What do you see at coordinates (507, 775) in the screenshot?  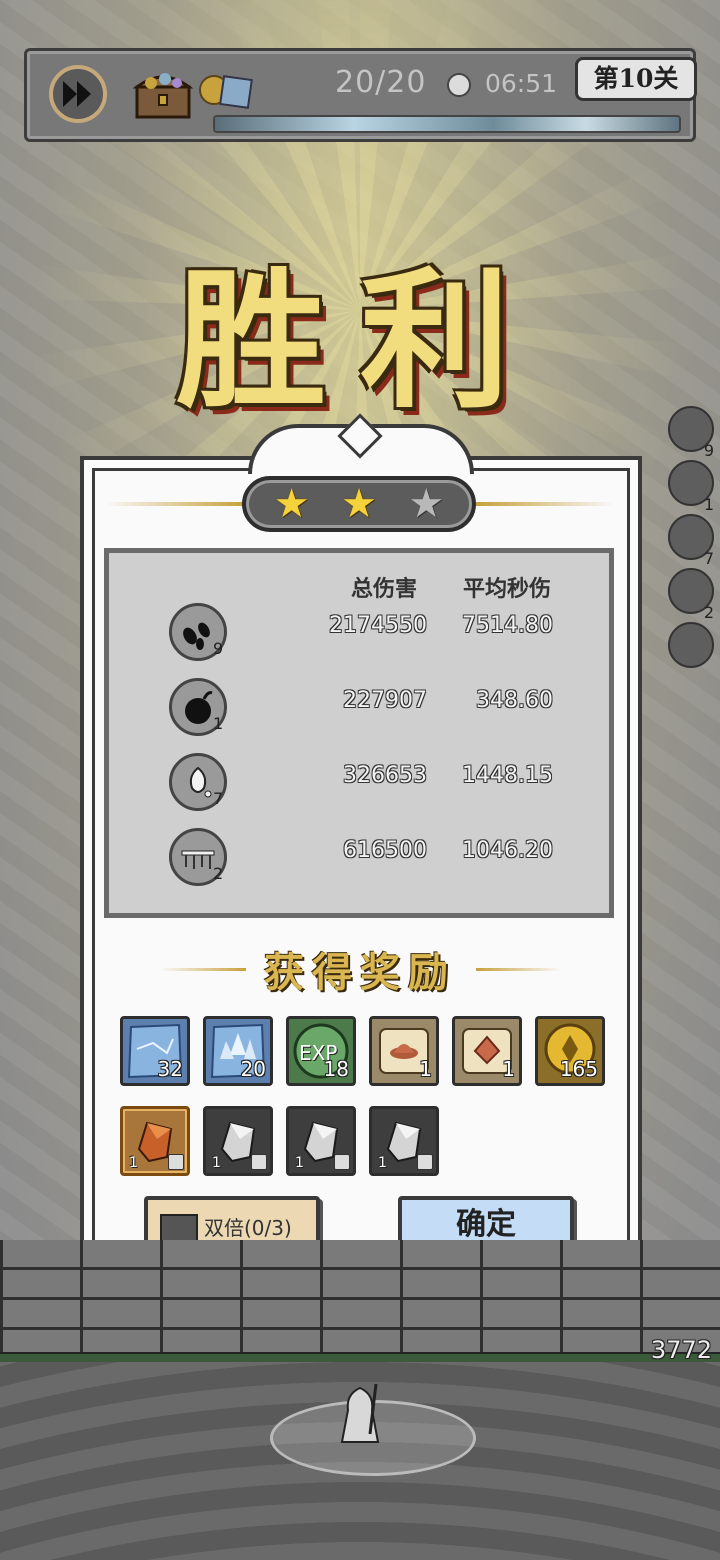 I see `average-dps-value: 1448.15` at bounding box center [507, 775].